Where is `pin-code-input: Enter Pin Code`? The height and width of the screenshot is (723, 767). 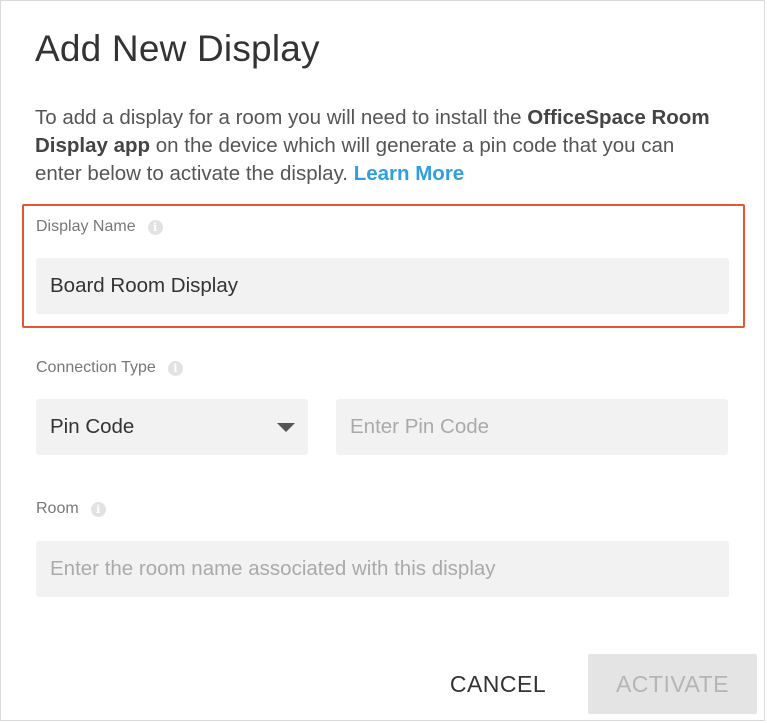 pin-code-input: Enter Pin Code is located at coordinates (532, 427).